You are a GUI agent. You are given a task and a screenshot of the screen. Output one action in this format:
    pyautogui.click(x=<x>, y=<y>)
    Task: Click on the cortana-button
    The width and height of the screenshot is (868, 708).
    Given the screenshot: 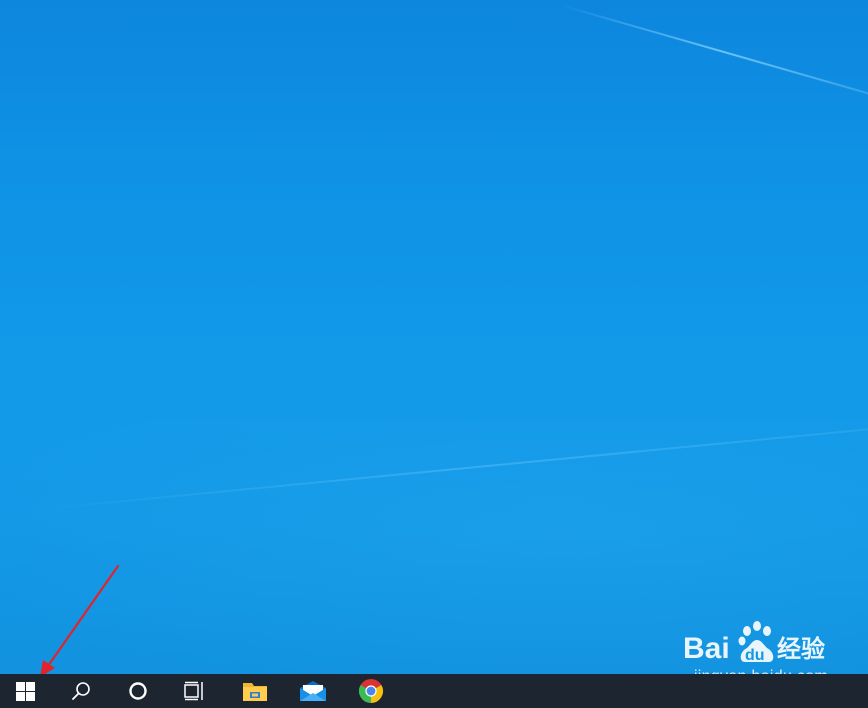 What is the action you would take?
    pyautogui.click(x=138, y=691)
    